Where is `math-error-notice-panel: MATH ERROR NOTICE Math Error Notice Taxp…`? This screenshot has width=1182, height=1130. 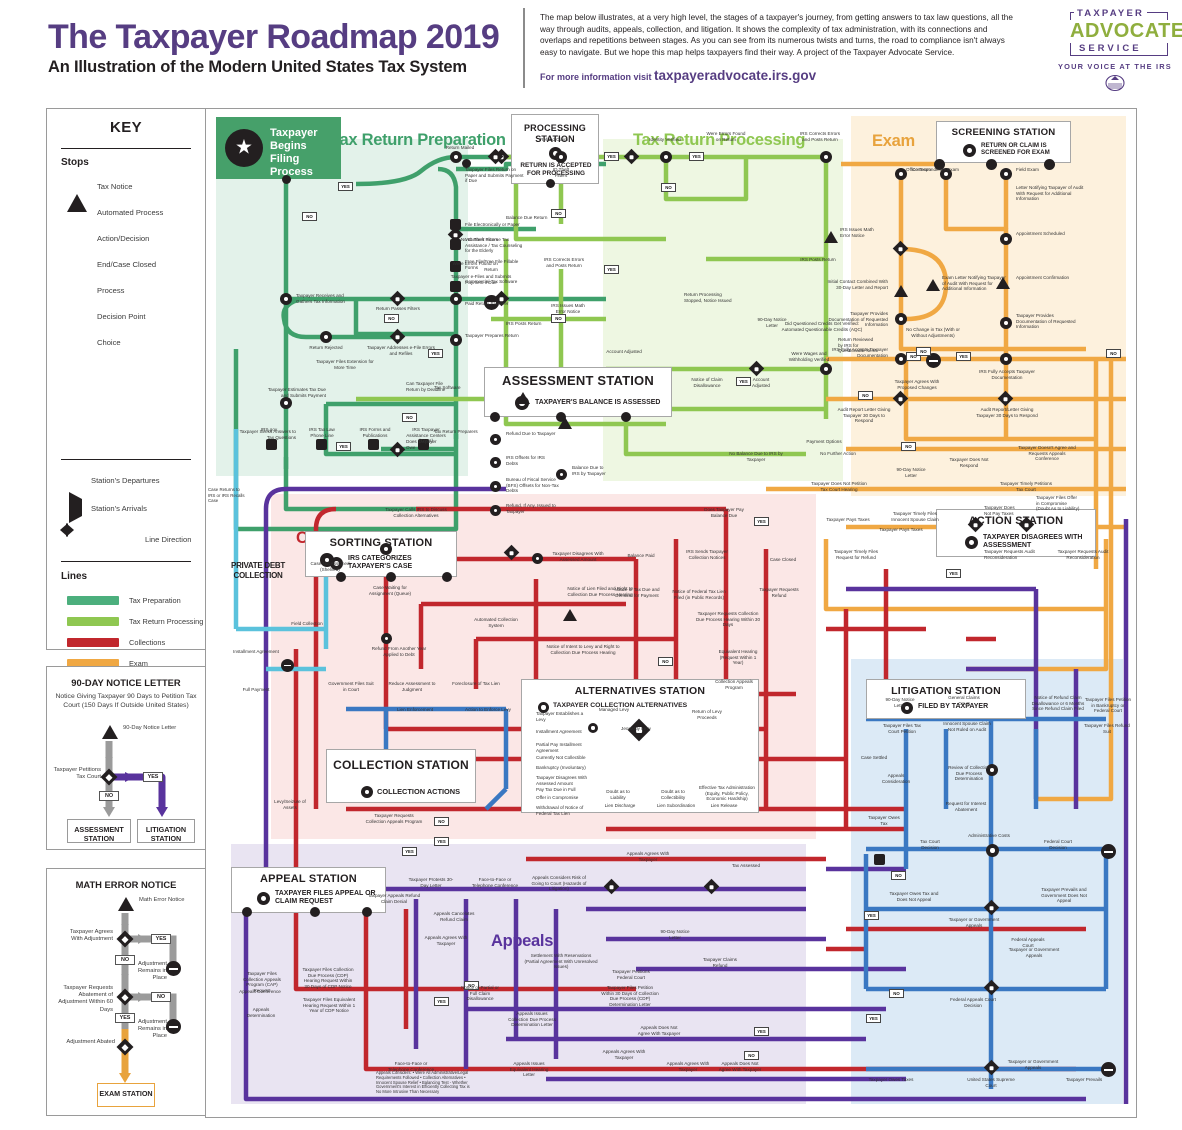 math-error-notice-panel: MATH ERROR NOTICE Math Error Notice Taxp… is located at coordinates (126, 992).